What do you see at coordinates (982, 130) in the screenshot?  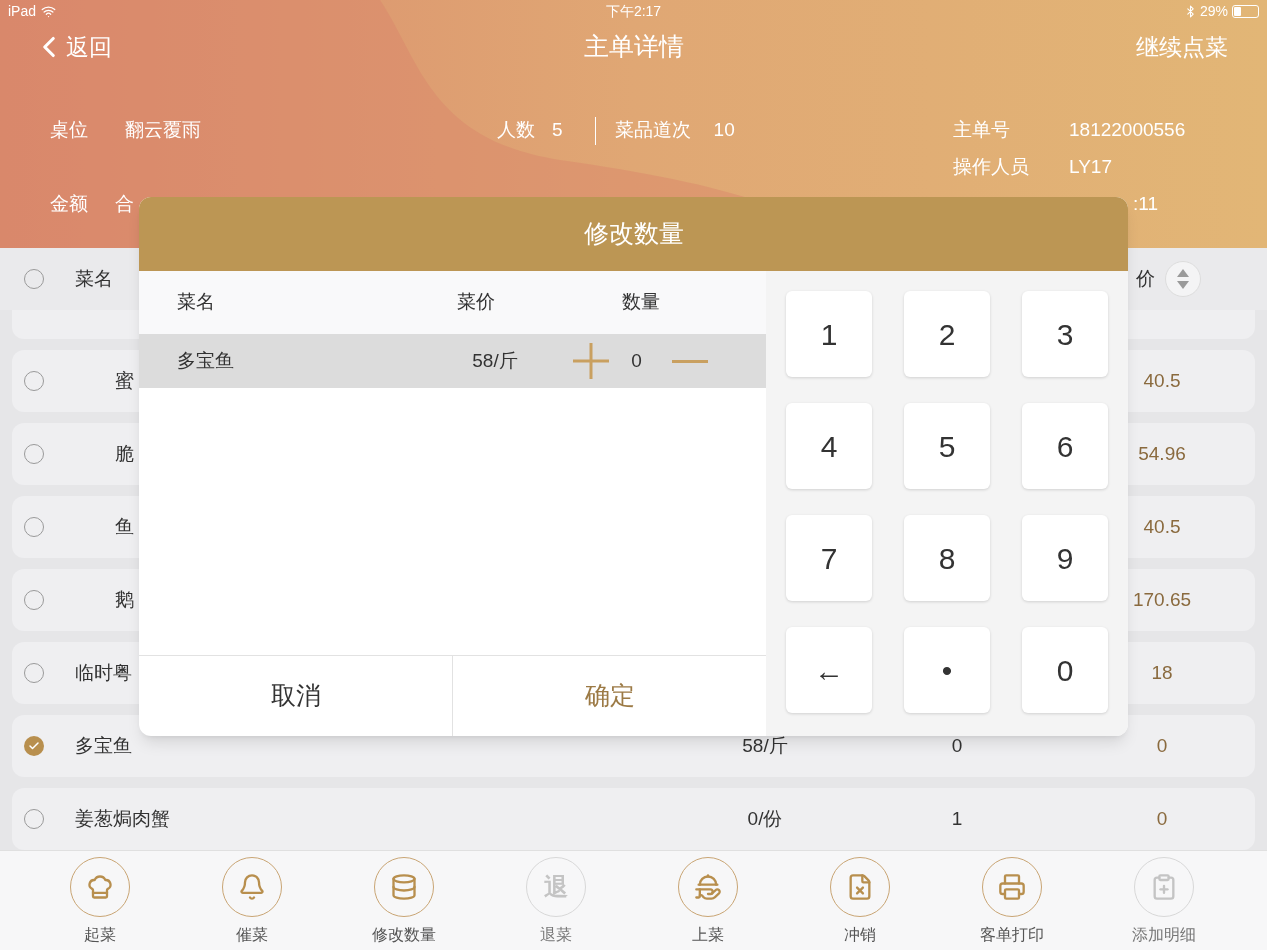 I see `info-label: 主单号` at bounding box center [982, 130].